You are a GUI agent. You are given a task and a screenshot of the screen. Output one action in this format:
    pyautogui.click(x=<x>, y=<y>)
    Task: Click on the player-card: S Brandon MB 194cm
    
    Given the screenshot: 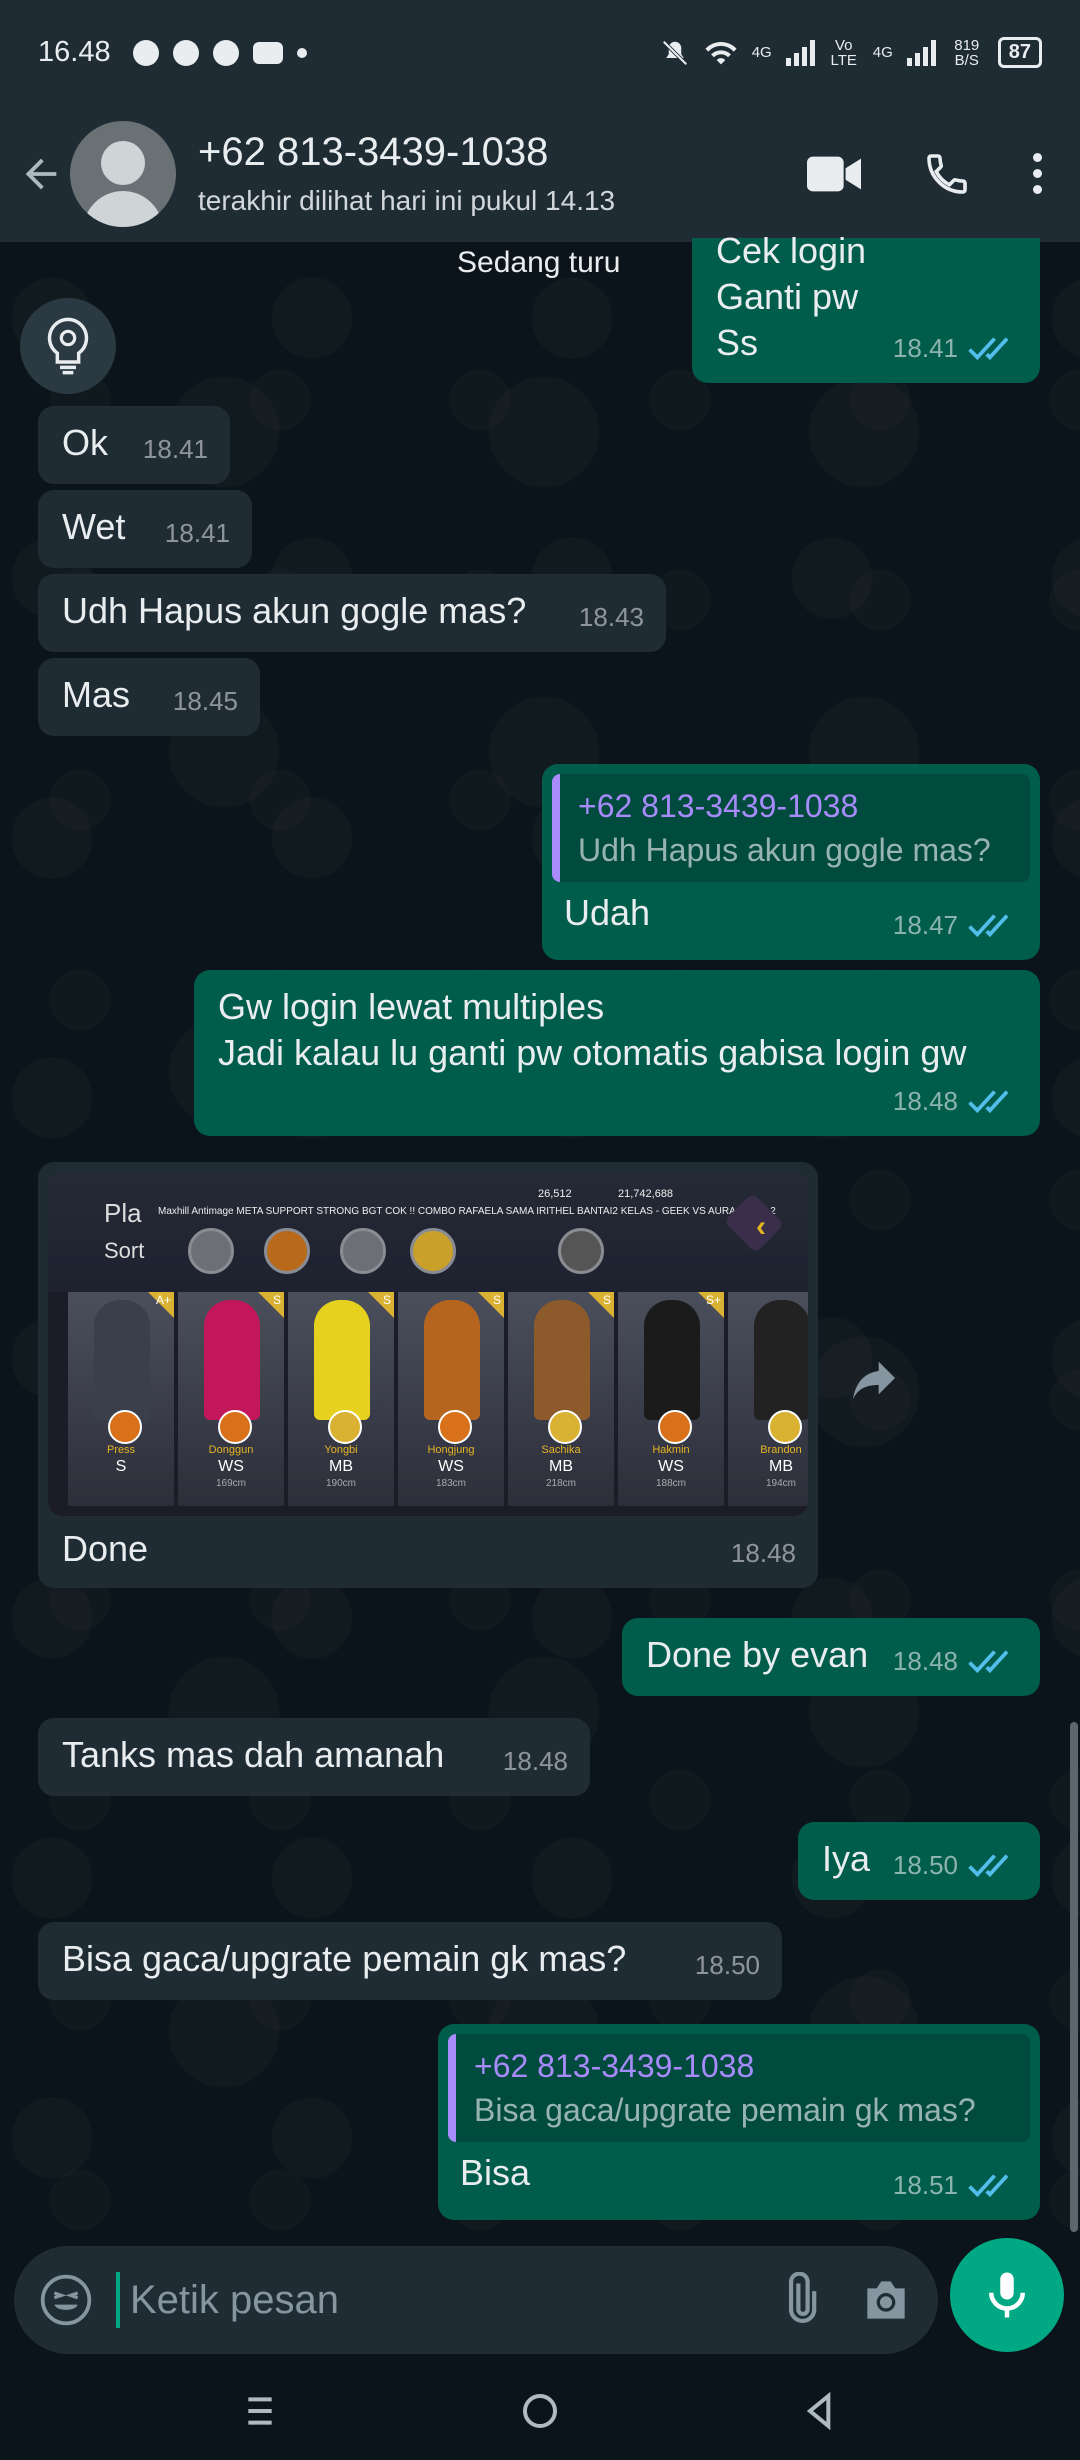 What is the action you would take?
    pyautogui.click(x=768, y=1399)
    